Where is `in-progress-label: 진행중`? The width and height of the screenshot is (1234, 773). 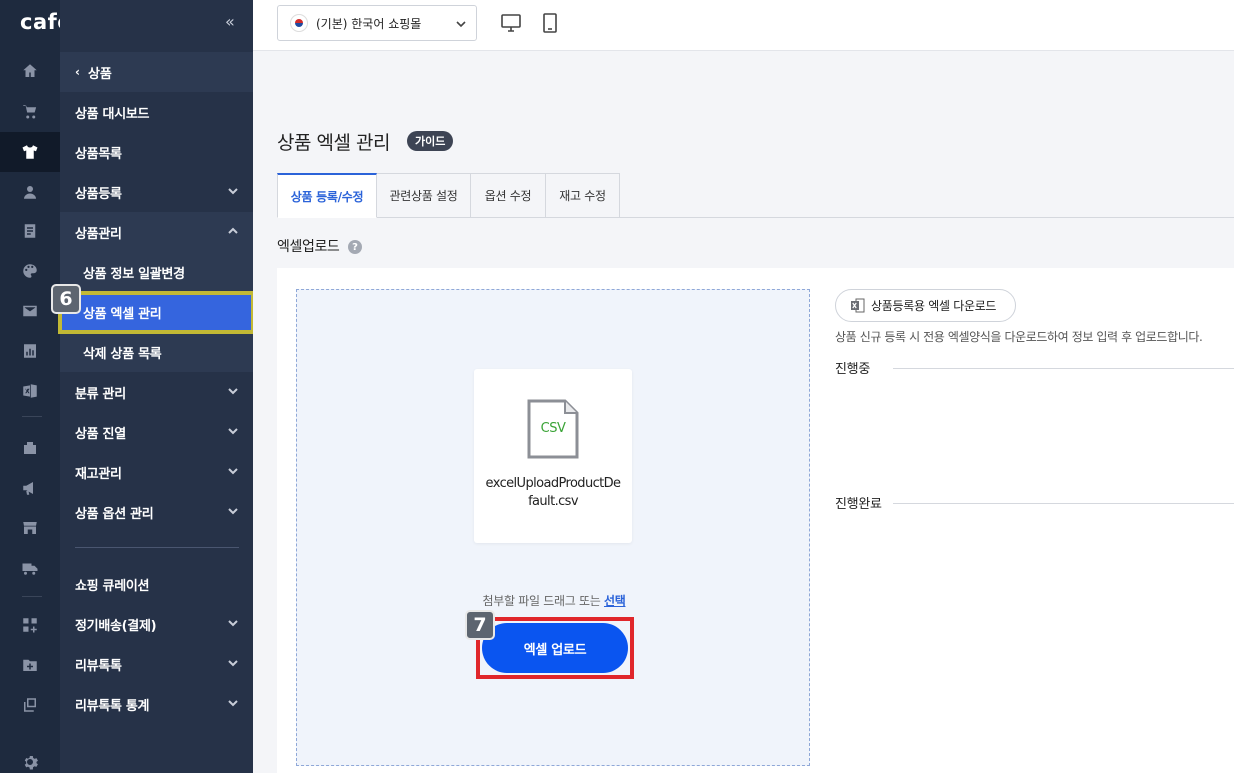 in-progress-label: 진행중 is located at coordinates (852, 369).